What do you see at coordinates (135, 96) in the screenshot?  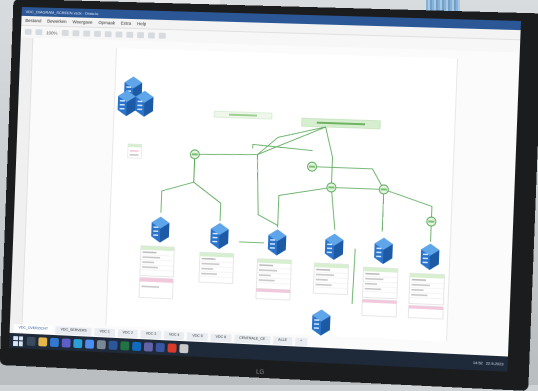 I see `server-cluster-icon` at bounding box center [135, 96].